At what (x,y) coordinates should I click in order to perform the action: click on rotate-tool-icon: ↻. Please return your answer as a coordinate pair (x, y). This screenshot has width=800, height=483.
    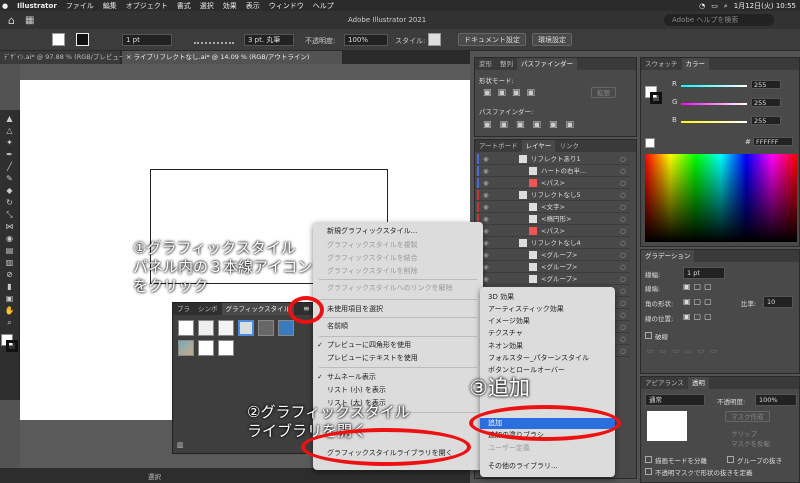
    Looking at the image, I should click on (9, 202).